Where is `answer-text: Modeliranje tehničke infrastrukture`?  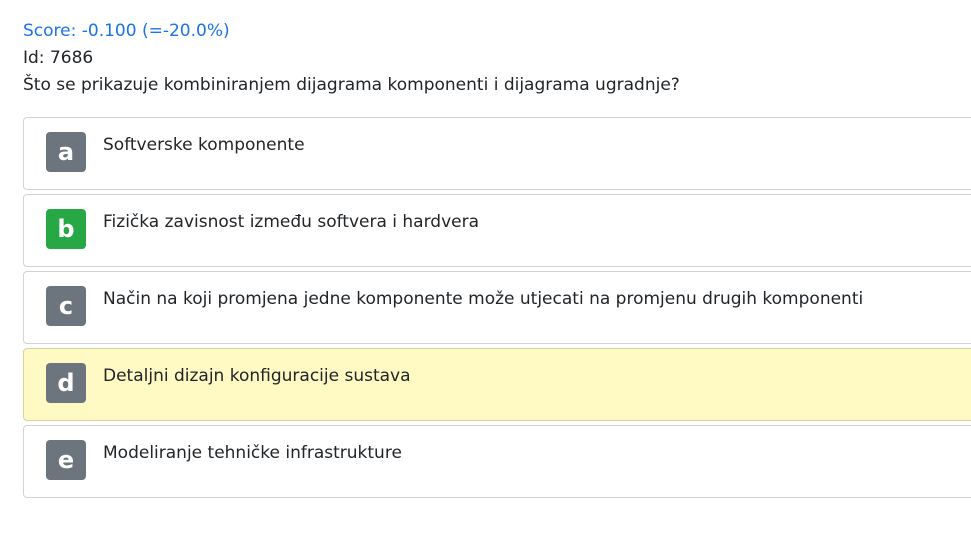 answer-text: Modeliranje tehničke infrastrukture is located at coordinates (252, 453).